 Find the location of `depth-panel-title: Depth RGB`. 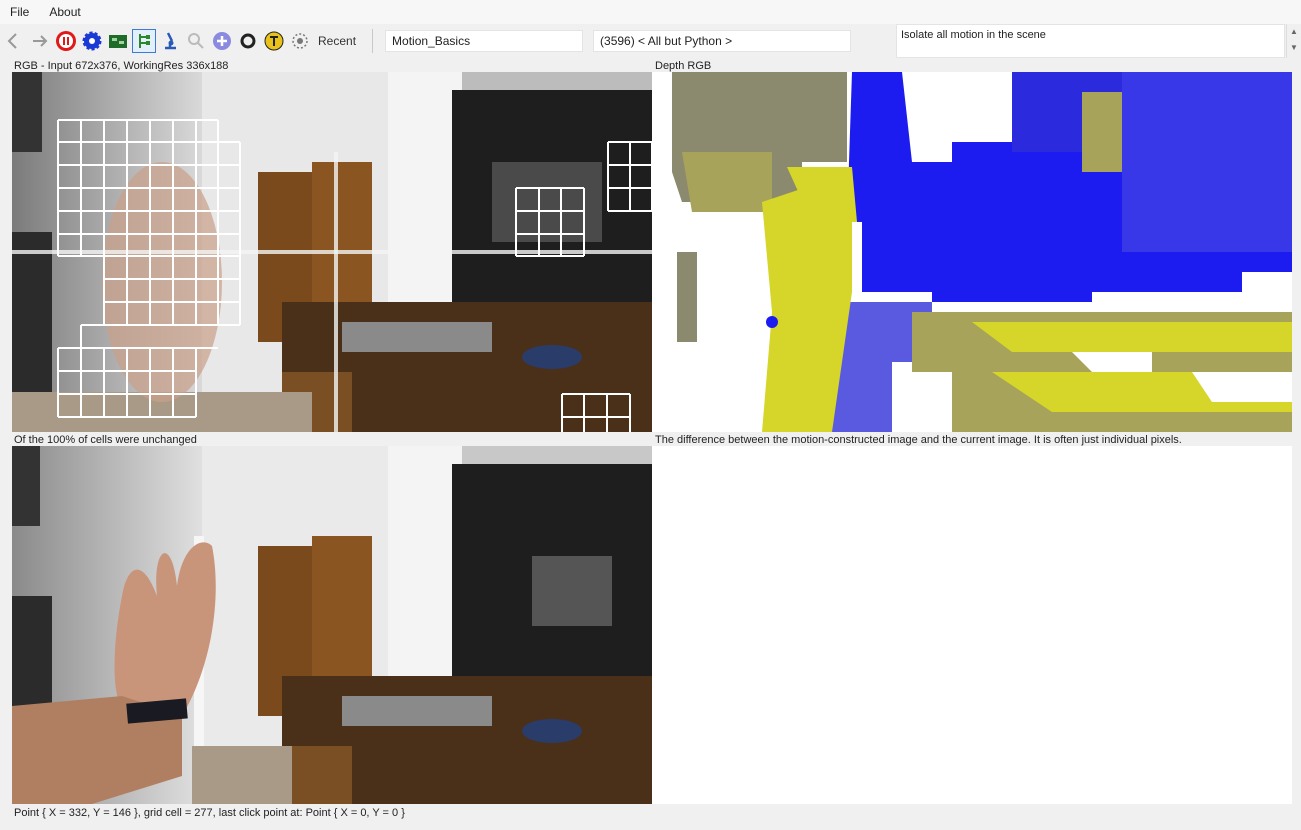

depth-panel-title: Depth RGB is located at coordinates (683, 66).